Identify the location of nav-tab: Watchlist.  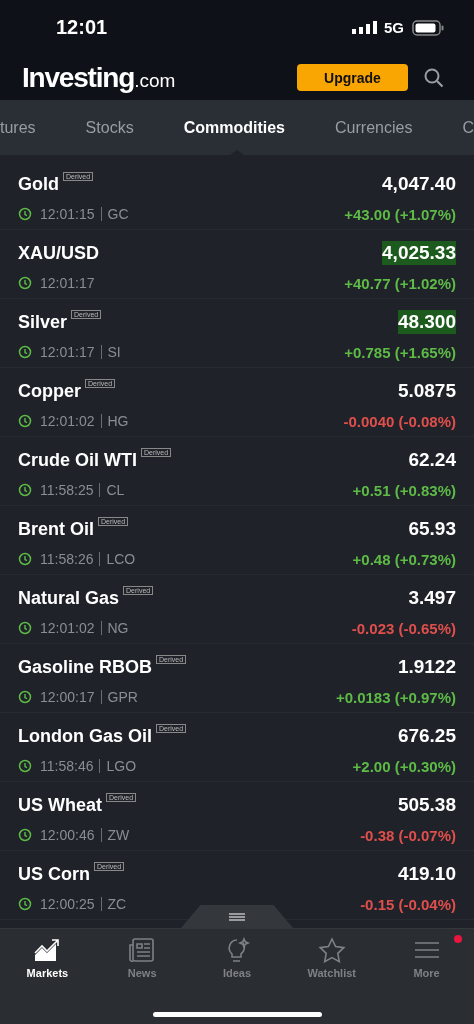
(332, 958).